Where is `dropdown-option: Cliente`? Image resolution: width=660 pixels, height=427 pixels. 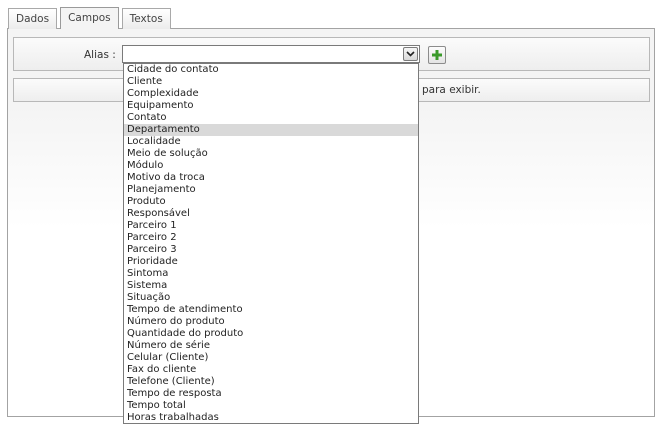
dropdown-option: Cliente is located at coordinates (271, 82).